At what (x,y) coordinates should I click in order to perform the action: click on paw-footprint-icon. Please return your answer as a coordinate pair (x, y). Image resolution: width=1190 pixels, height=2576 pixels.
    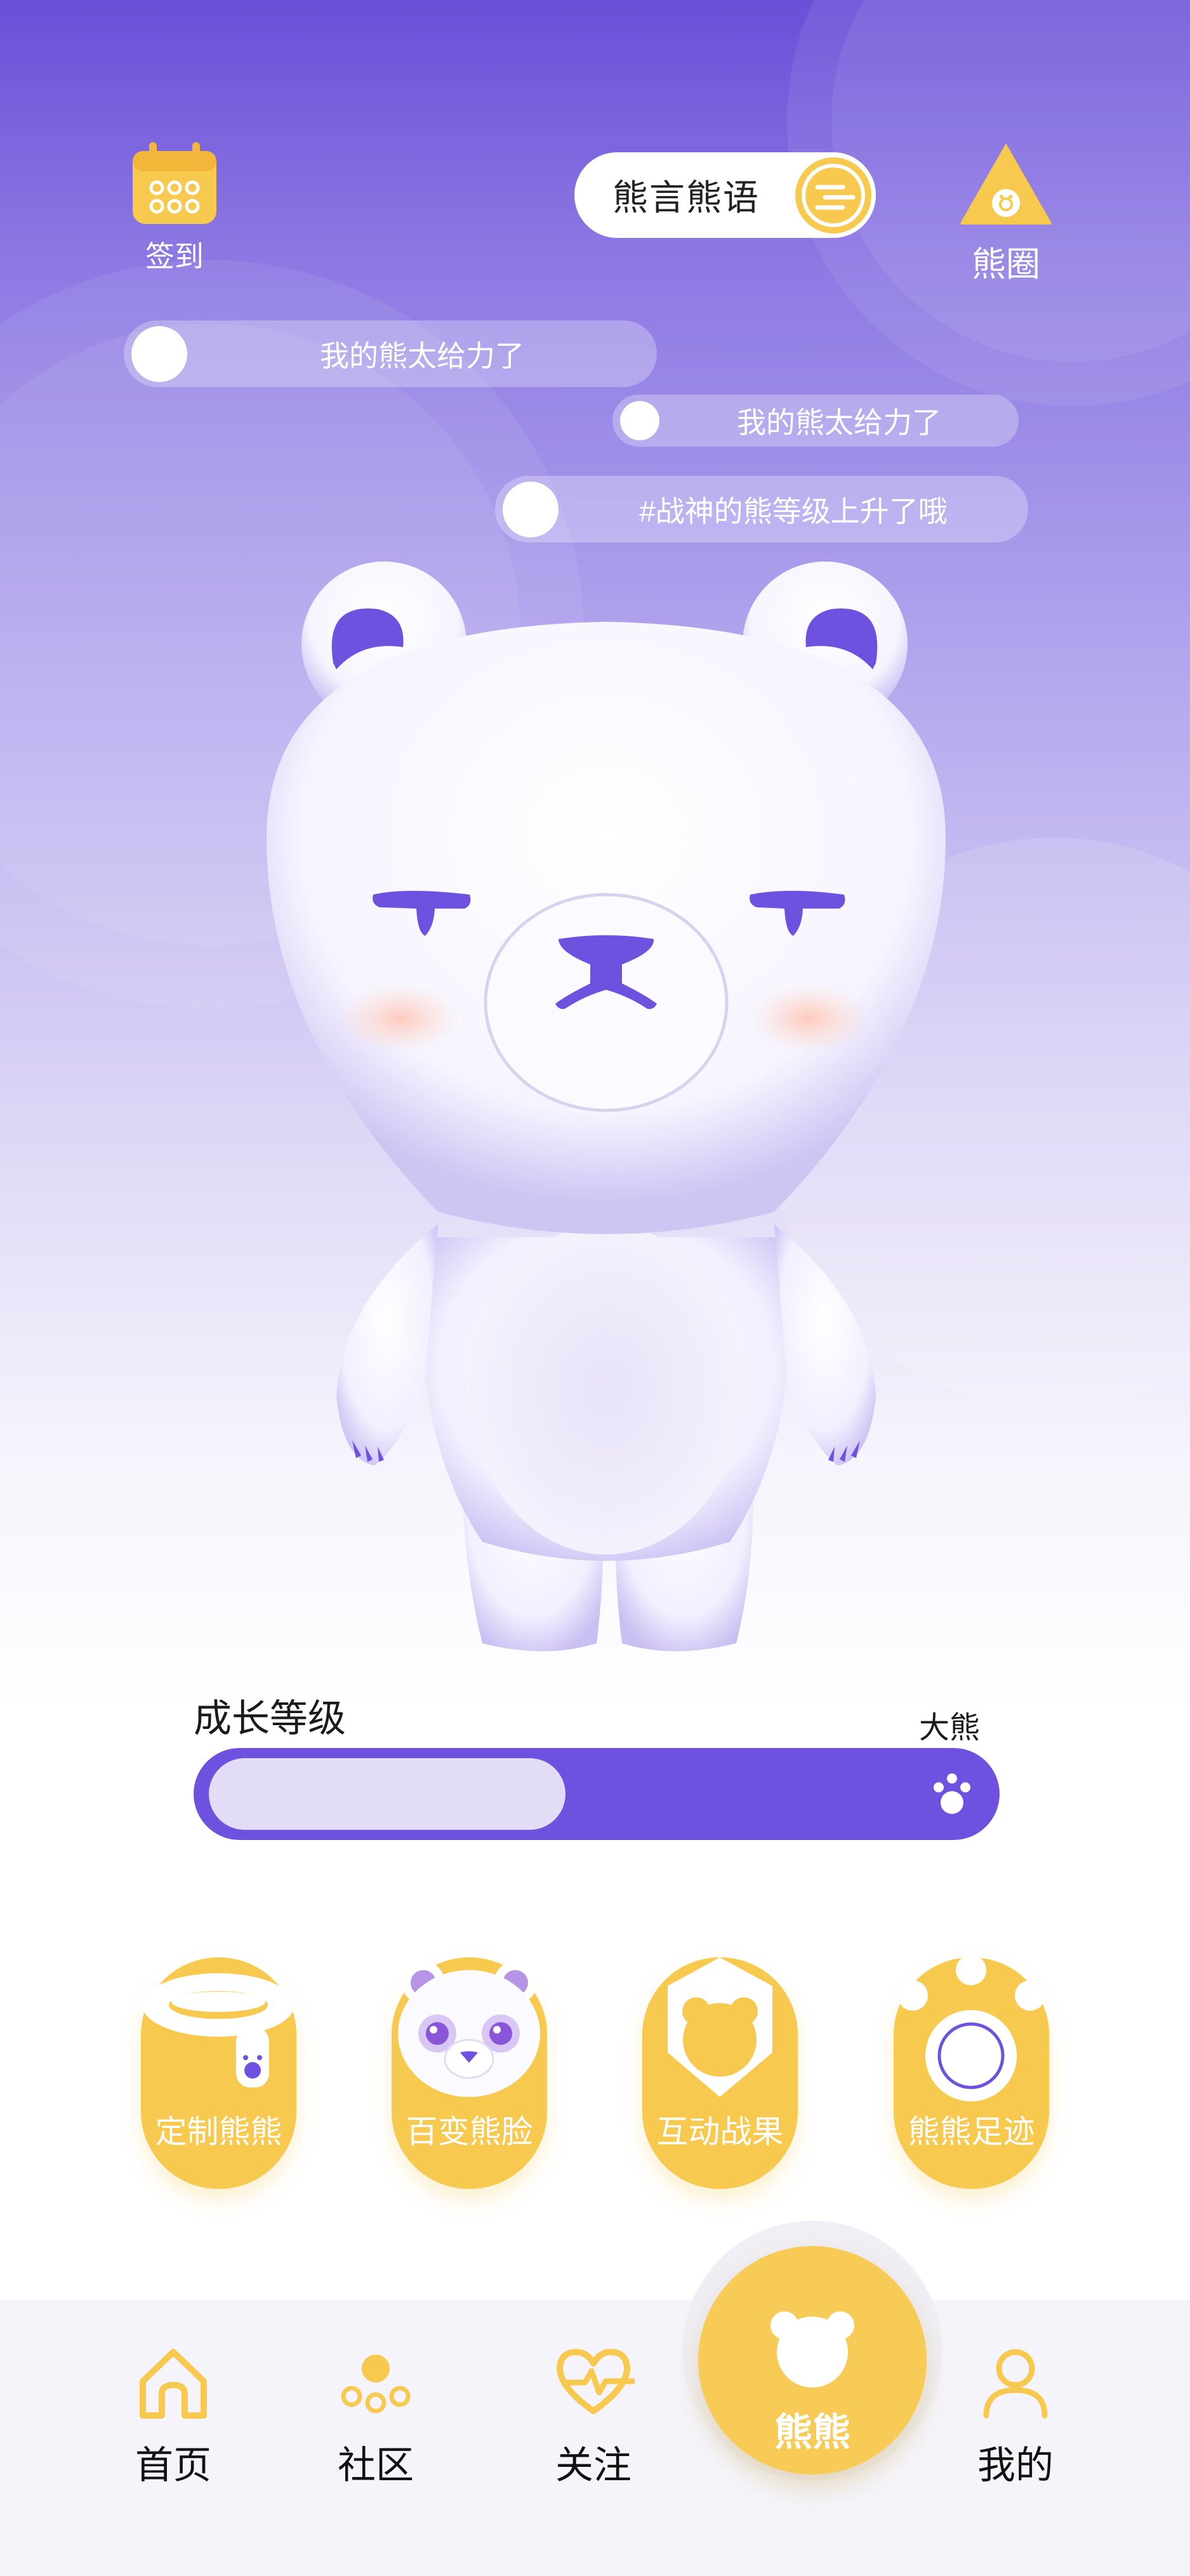
    Looking at the image, I should click on (971, 2029).